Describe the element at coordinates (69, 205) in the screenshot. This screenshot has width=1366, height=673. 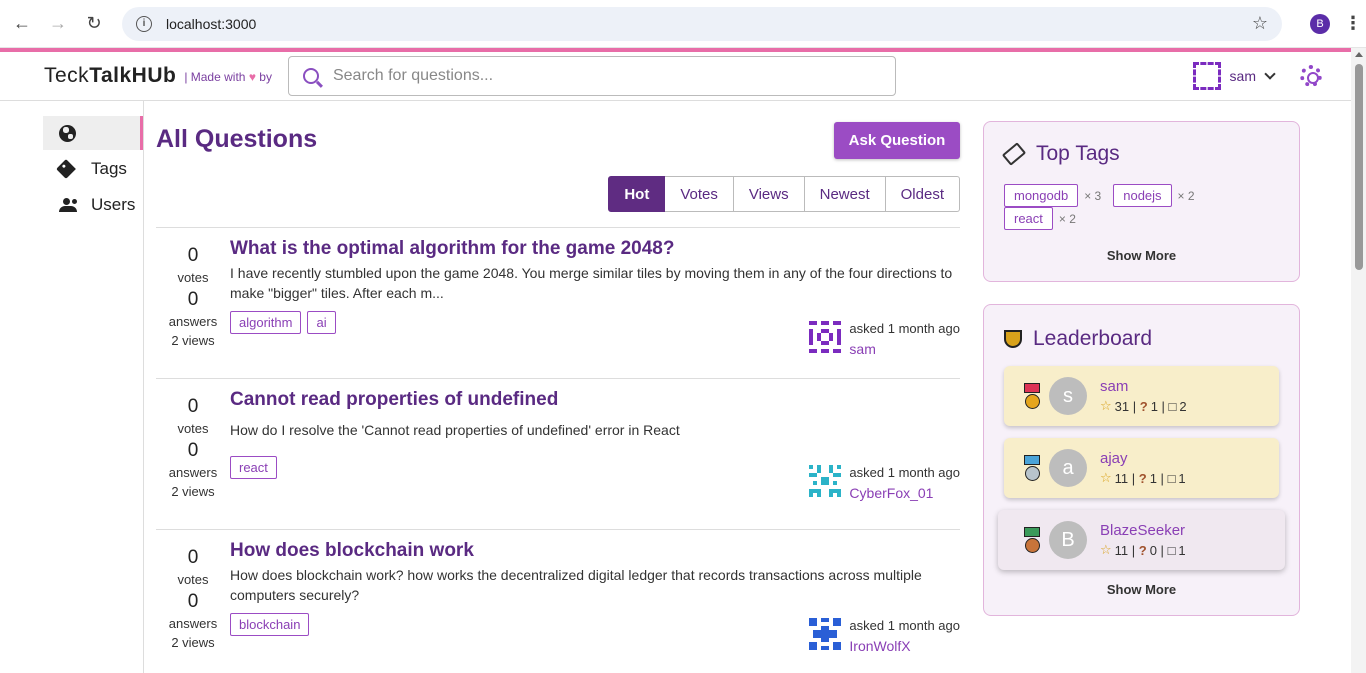
I see `users-icon` at that location.